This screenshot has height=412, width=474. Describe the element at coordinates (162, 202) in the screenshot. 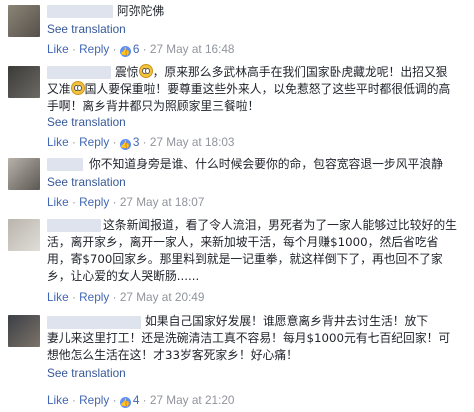

I see `timestamp: 27 May at 18:07` at that location.